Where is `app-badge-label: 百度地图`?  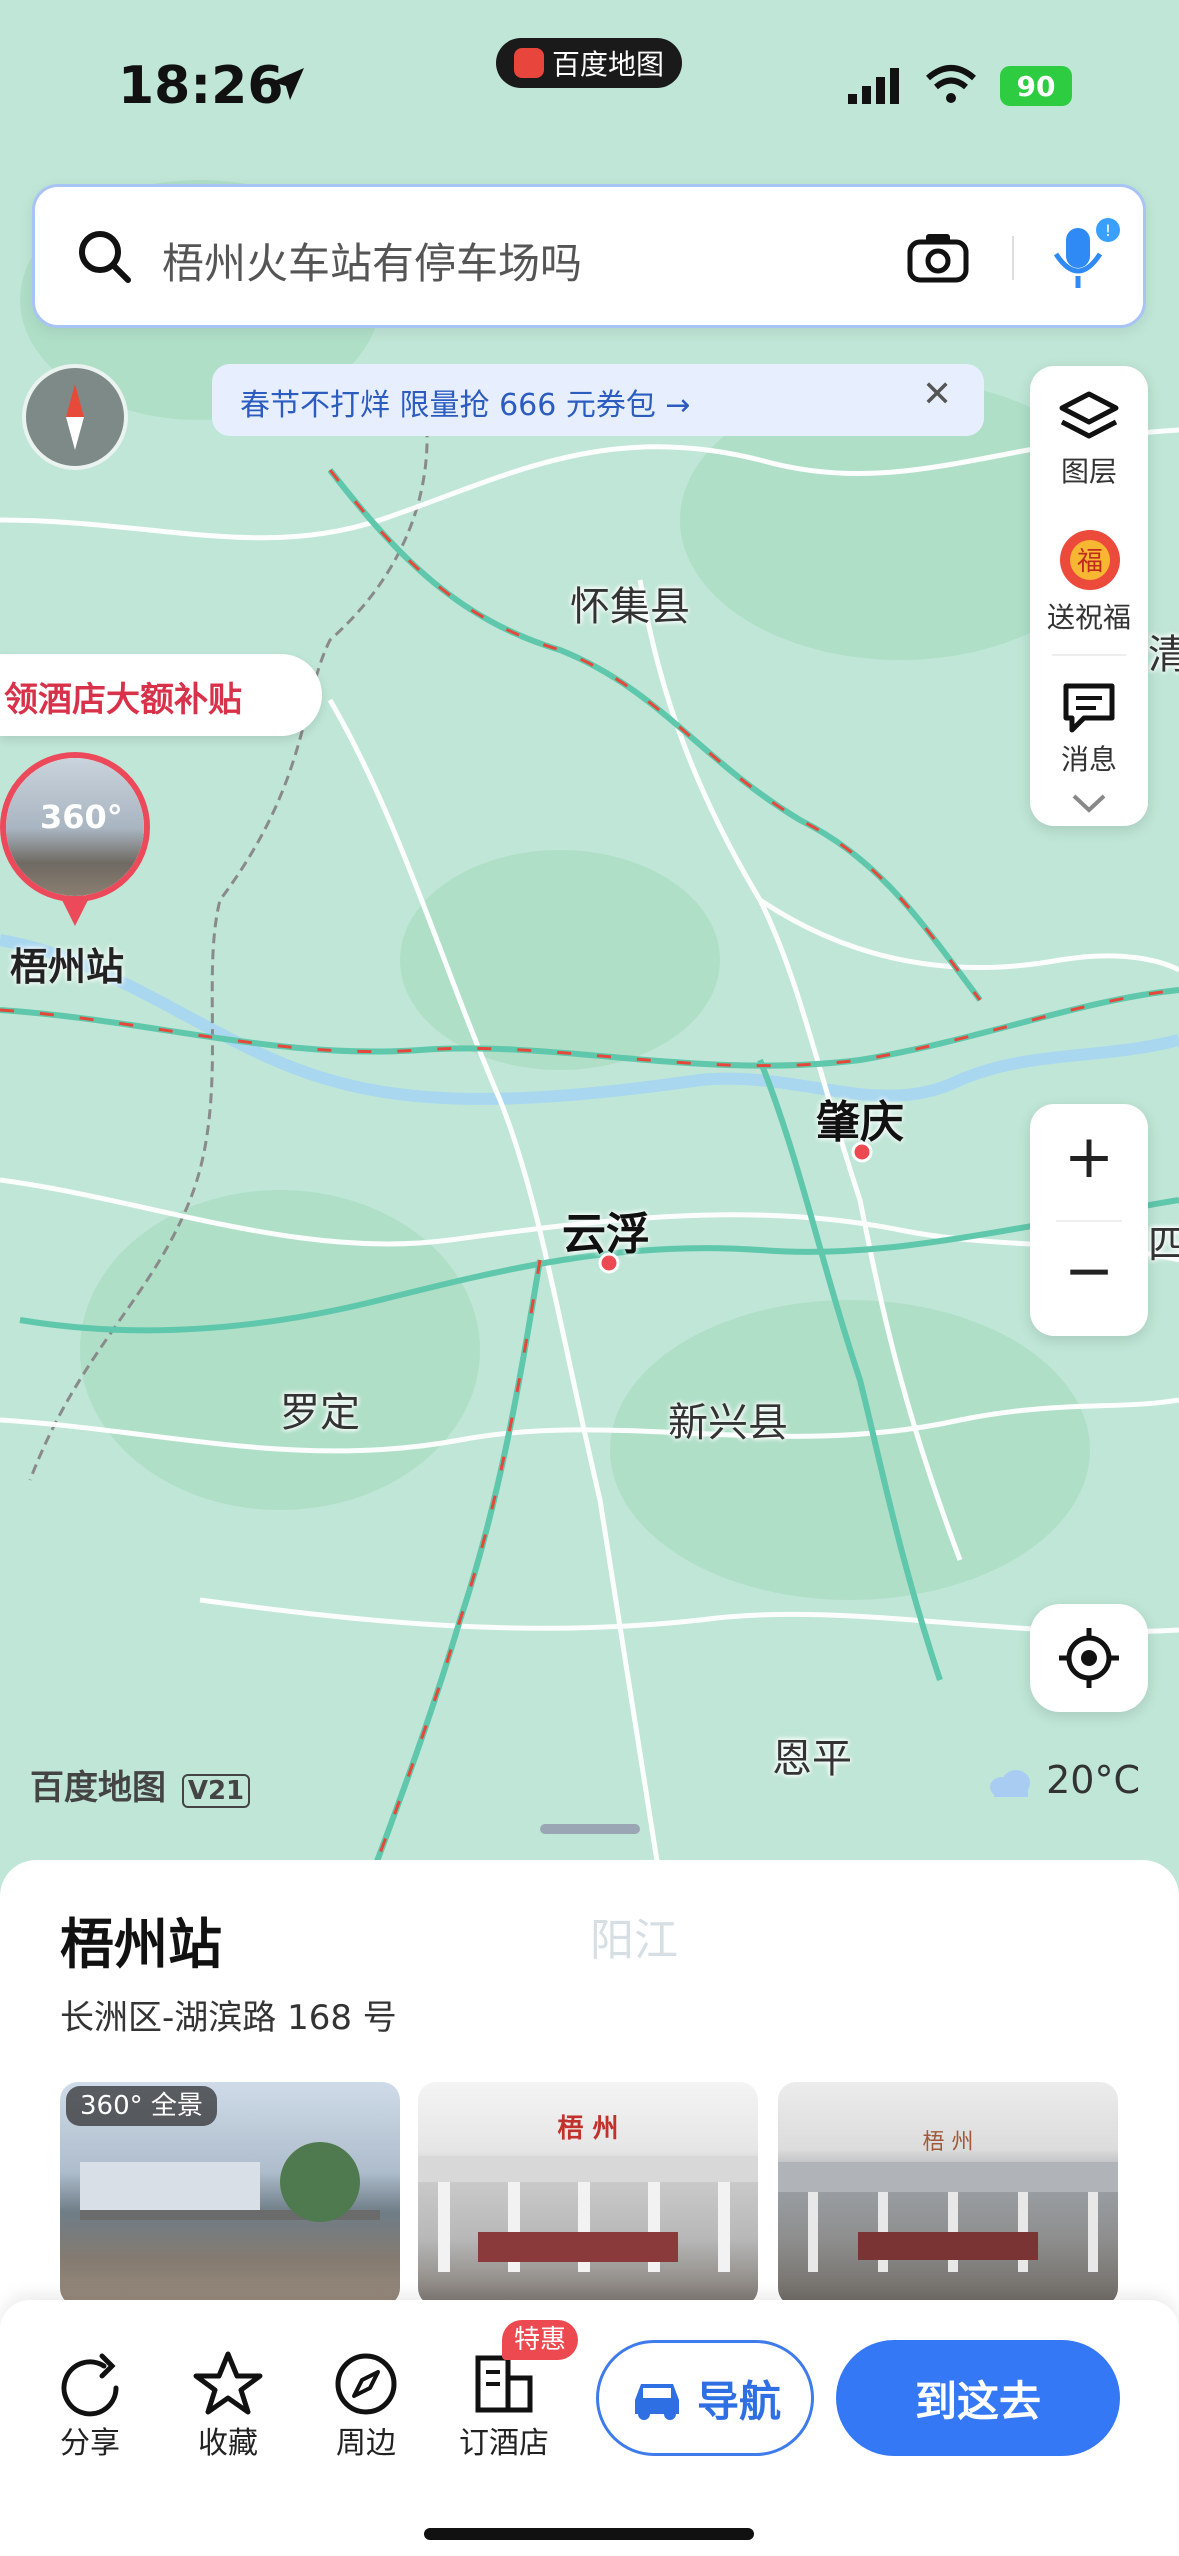 app-badge-label: 百度地图 is located at coordinates (607, 64).